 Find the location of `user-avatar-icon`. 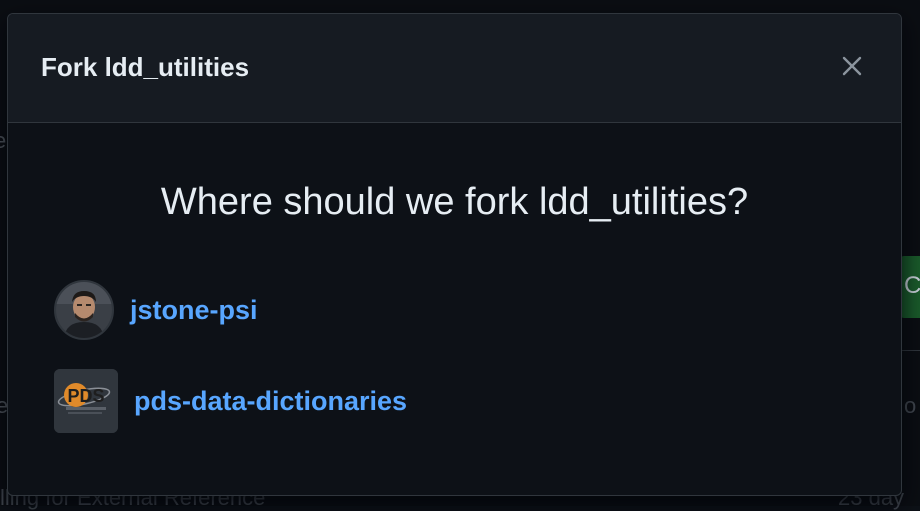

user-avatar-icon is located at coordinates (84, 310).